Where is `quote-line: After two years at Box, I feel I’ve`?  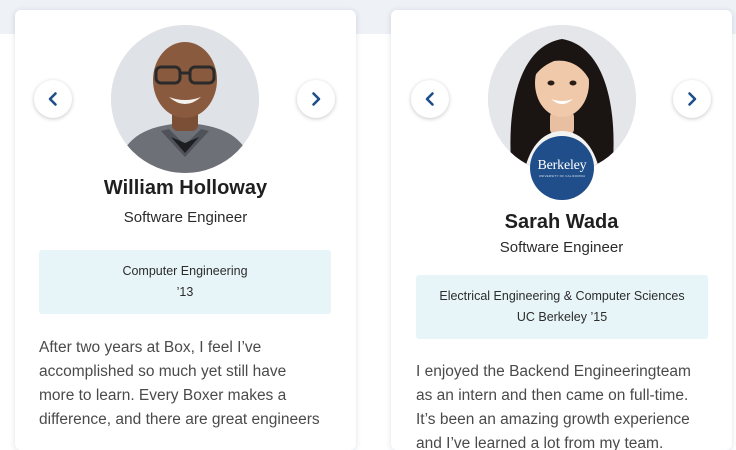
quote-line: After two years at Box, I feel I’ve is located at coordinates (150, 347).